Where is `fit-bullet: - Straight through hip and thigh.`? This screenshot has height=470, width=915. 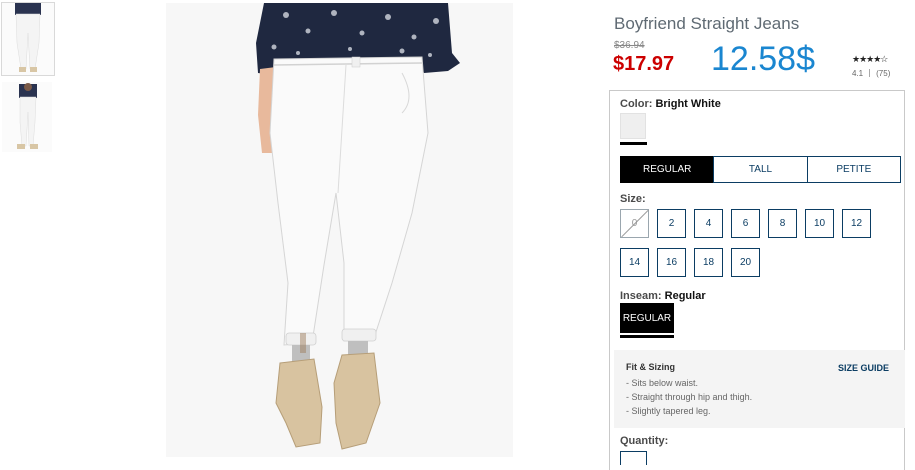 fit-bullet: - Straight through hip and thigh. is located at coordinates (689, 397).